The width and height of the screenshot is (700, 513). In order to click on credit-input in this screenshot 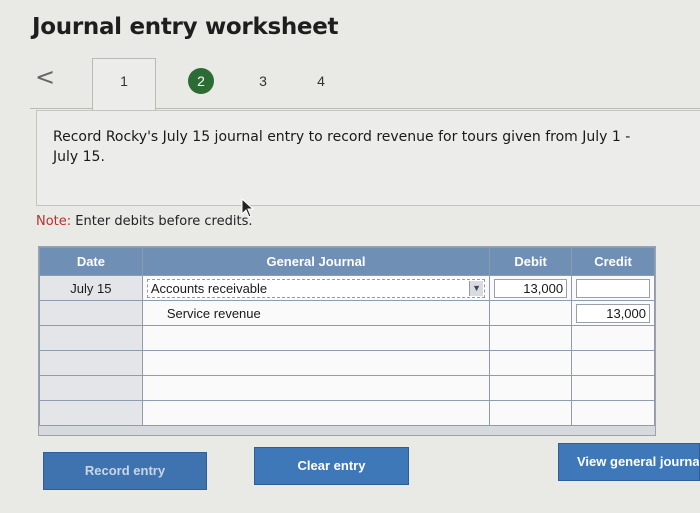, I will do `click(613, 288)`.